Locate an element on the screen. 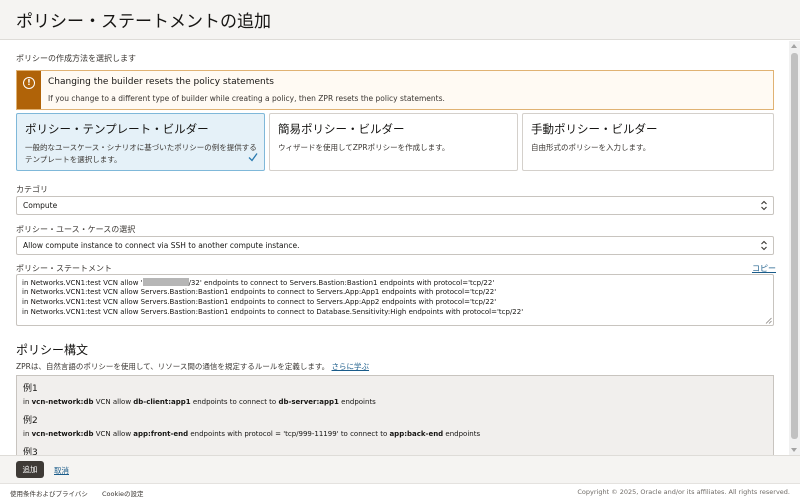 The height and width of the screenshot is (500, 800). method-label: ポリシーの作成方法を選択します is located at coordinates (76, 58).